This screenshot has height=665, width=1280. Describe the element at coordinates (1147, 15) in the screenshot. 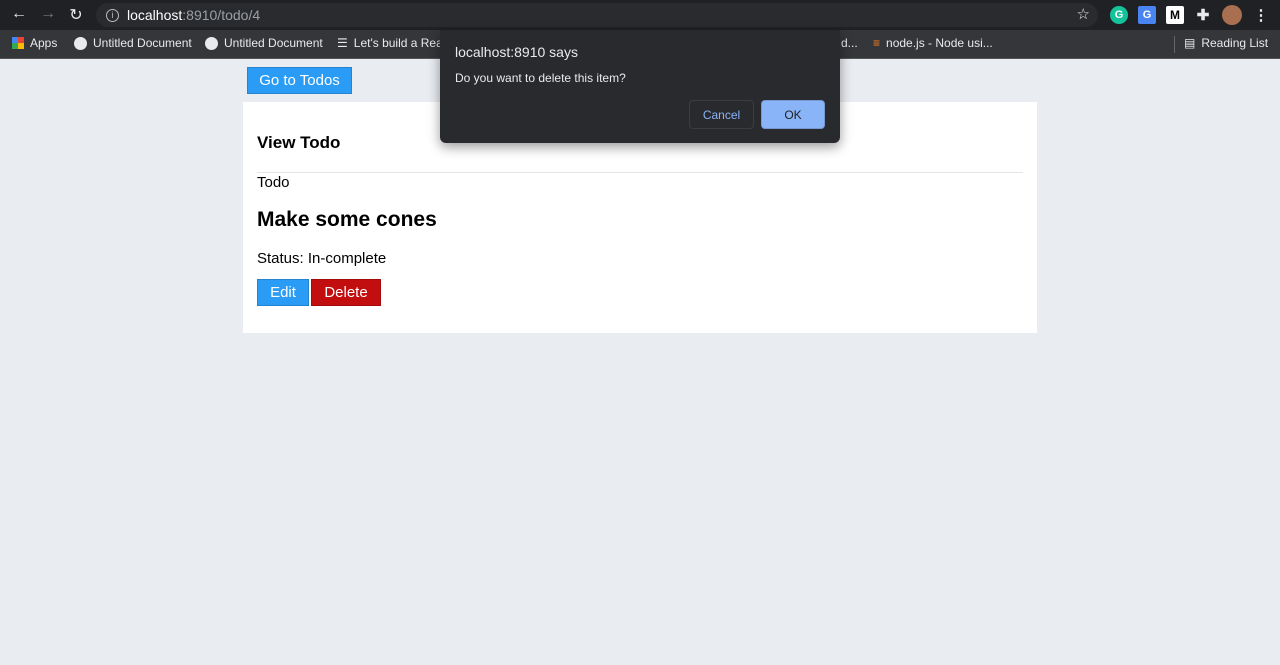

I see `google-translate-icon: G` at that location.